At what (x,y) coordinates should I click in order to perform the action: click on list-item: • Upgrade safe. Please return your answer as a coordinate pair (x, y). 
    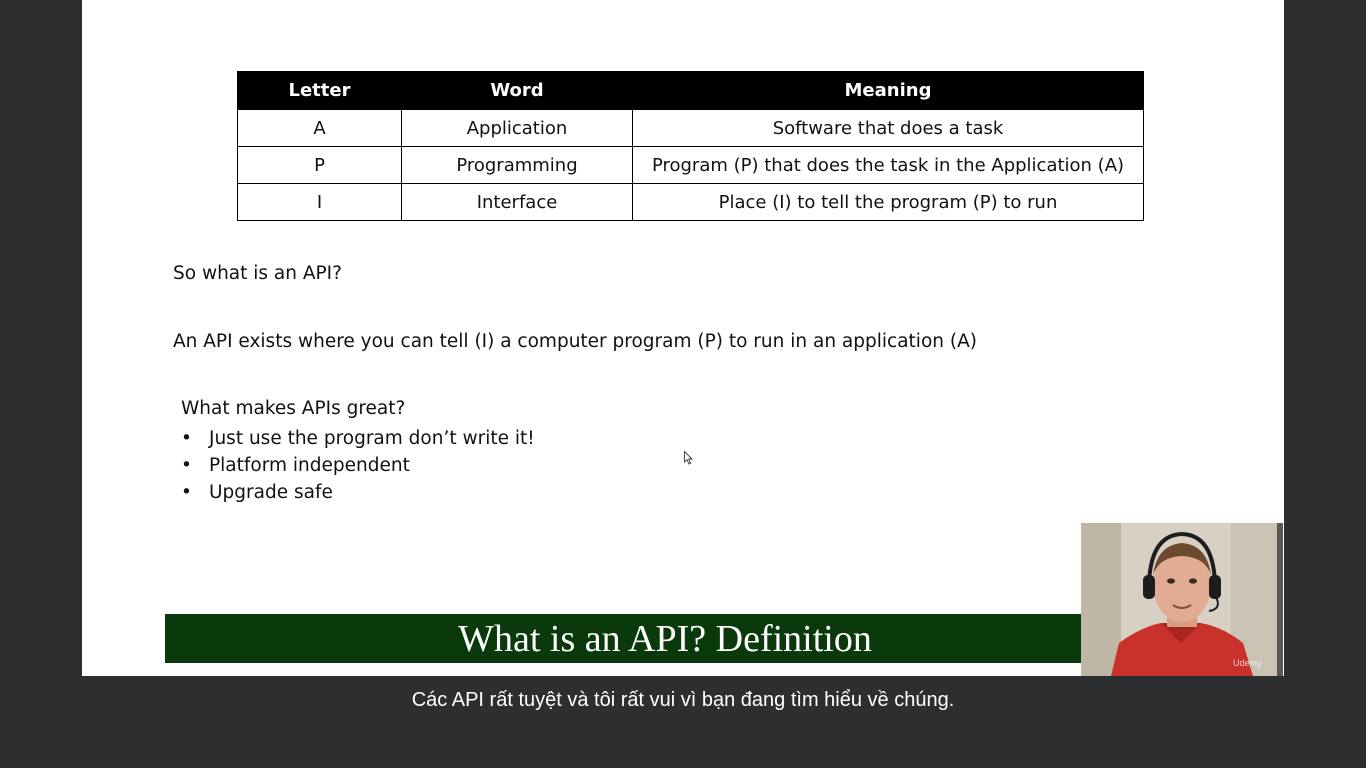
    Looking at the image, I should click on (358, 492).